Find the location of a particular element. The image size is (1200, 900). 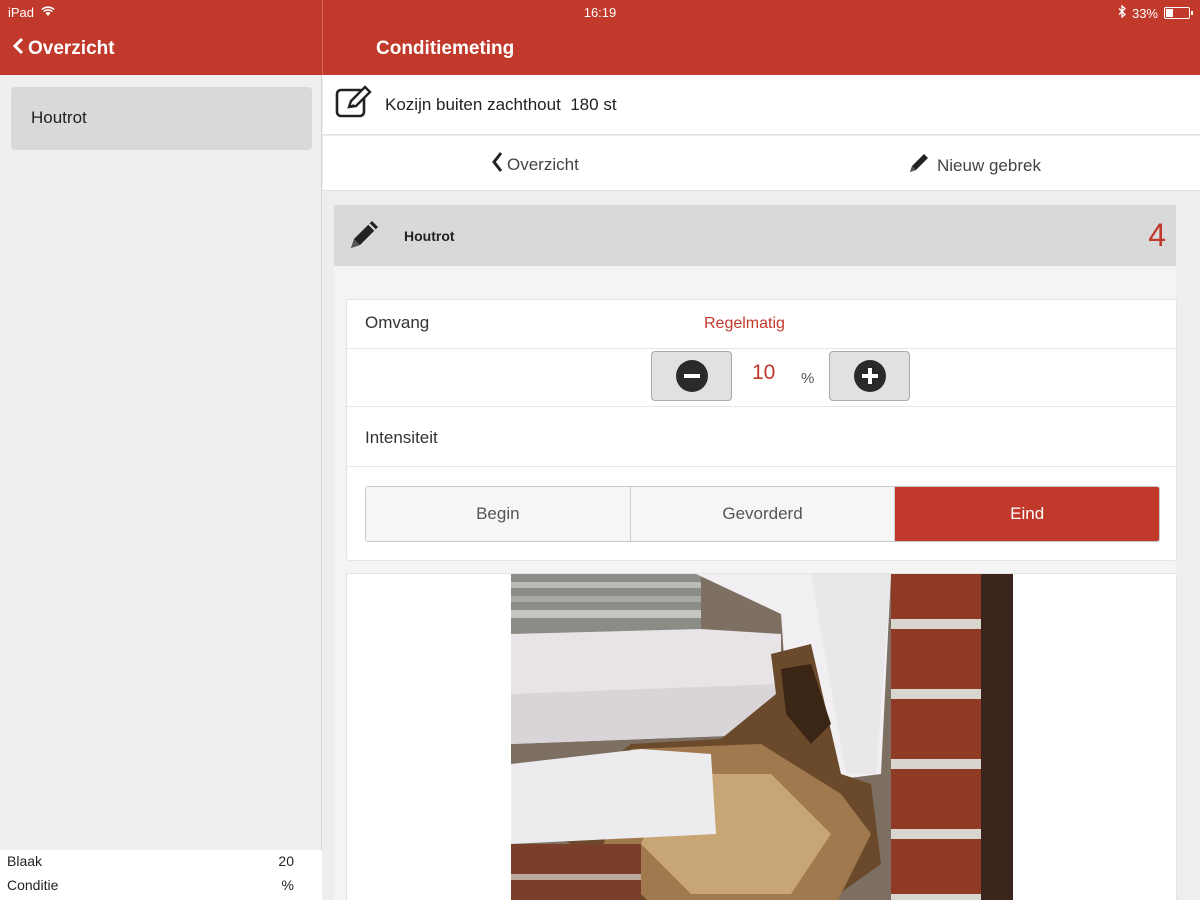

footer-value: % is located at coordinates (287, 885).